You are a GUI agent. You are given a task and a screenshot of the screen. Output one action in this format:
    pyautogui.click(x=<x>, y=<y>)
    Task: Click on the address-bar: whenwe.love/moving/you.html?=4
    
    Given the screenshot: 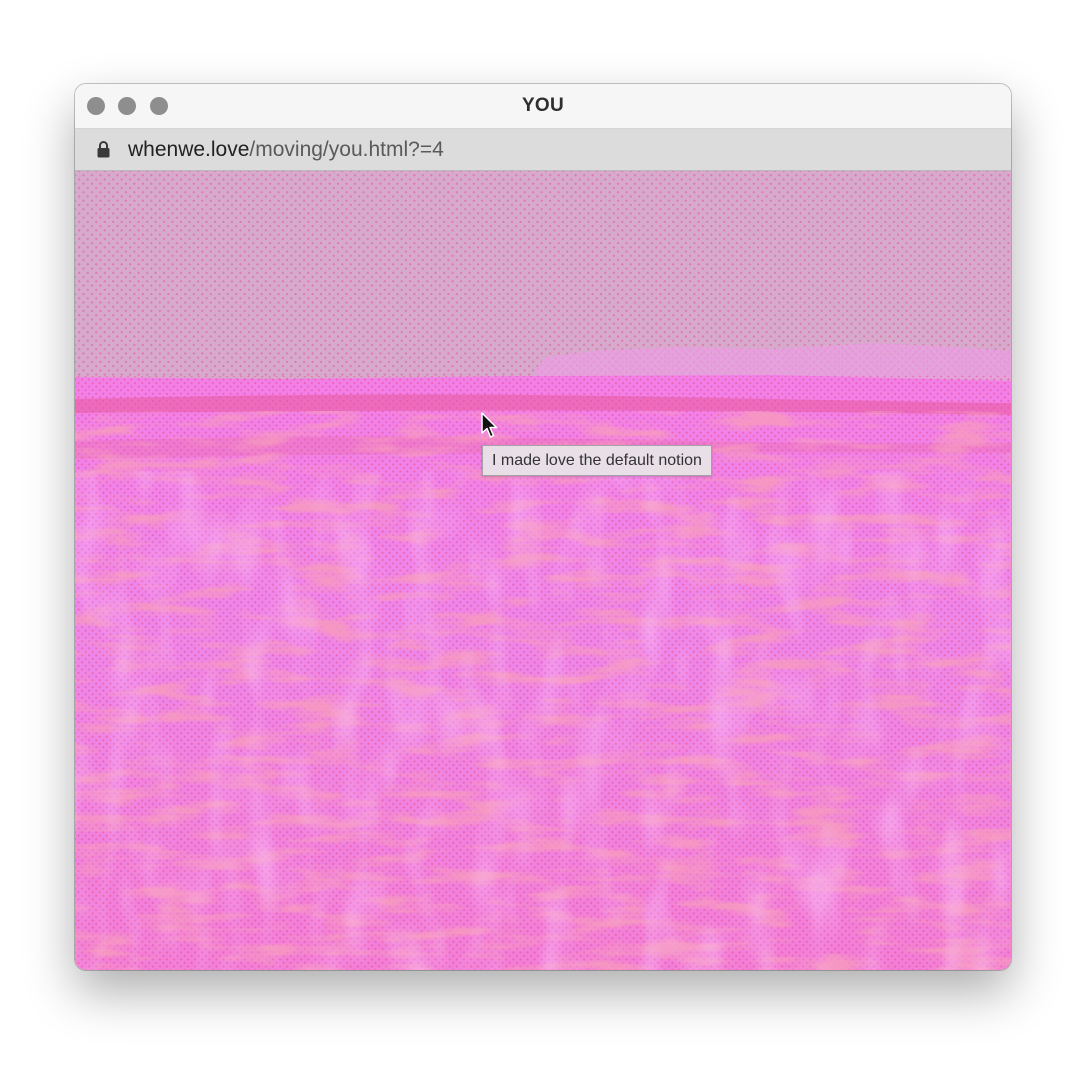 What is the action you would take?
    pyautogui.click(x=543, y=150)
    